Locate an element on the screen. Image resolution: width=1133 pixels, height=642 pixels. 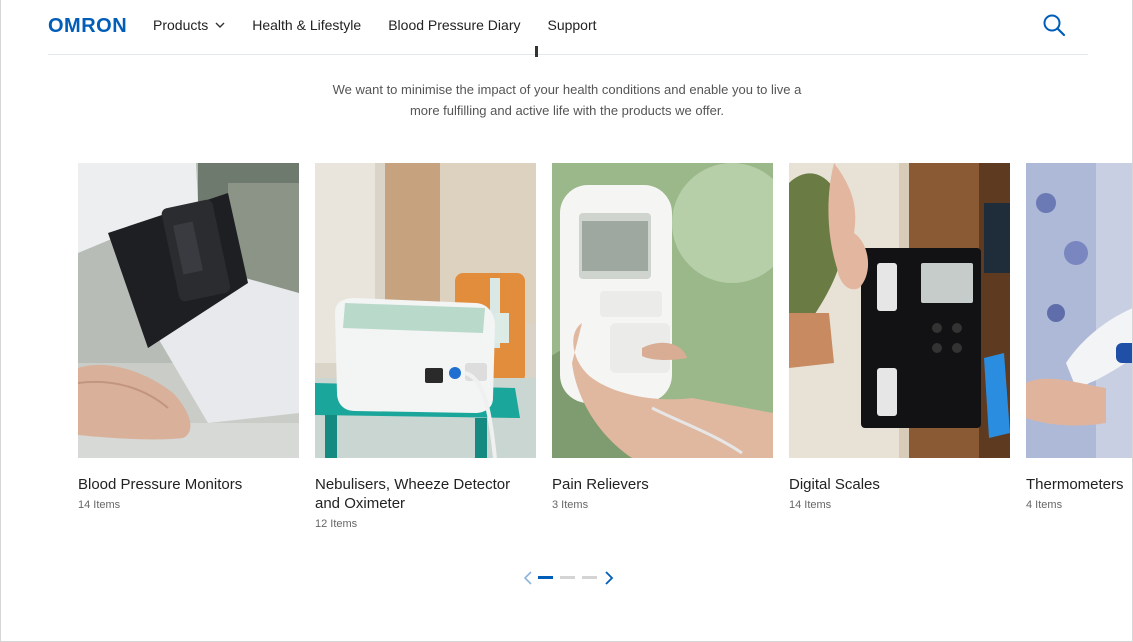
nav-item-blood-pressure-diary: Blood Pressure Diary is located at coordinates (454, 25).